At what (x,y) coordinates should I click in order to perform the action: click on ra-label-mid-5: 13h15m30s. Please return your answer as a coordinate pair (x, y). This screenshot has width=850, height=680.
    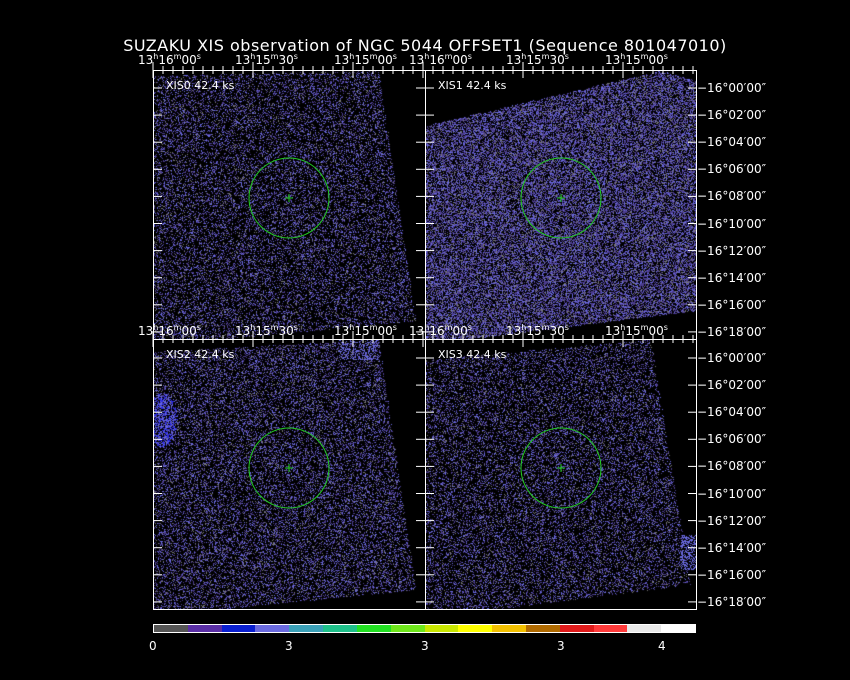
    Looking at the image, I should click on (537, 330).